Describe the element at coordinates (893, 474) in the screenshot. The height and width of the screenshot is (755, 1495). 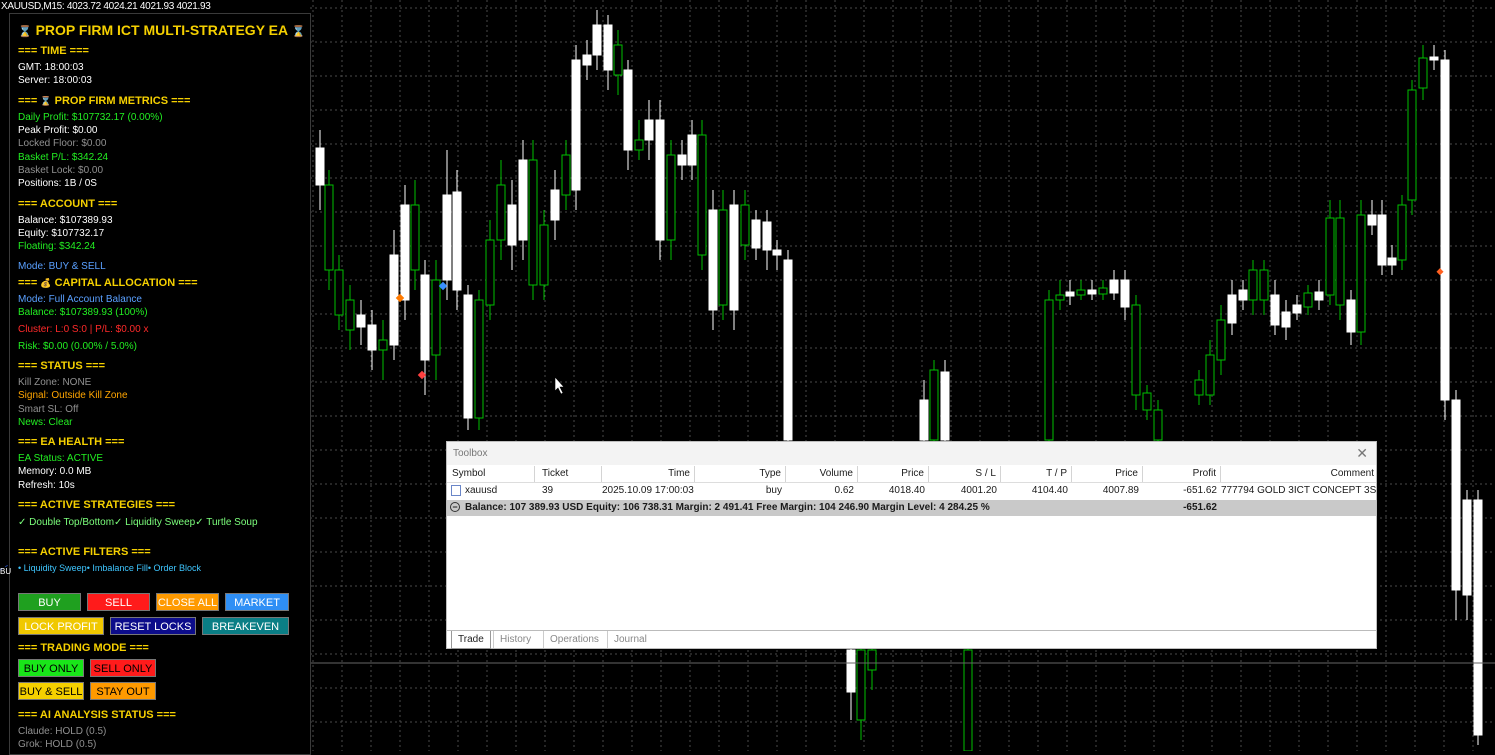
I see `col-price: Price` at that location.